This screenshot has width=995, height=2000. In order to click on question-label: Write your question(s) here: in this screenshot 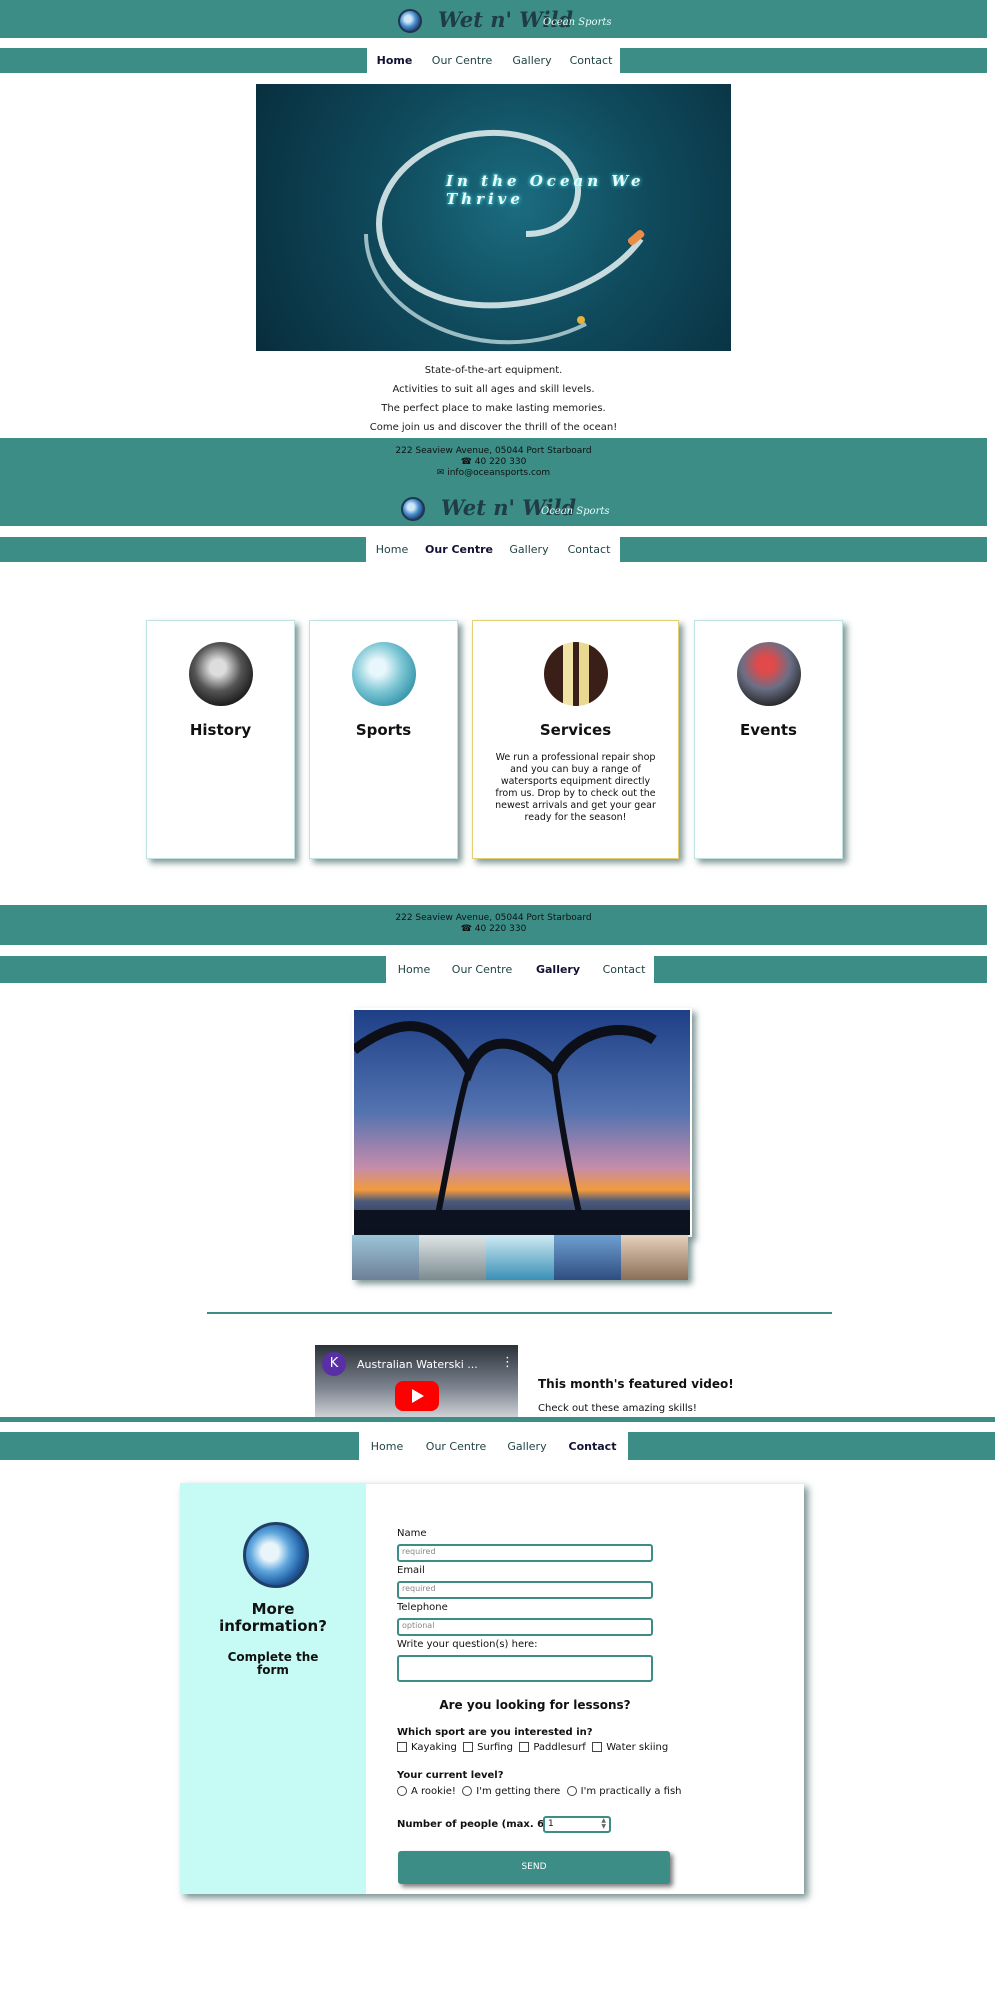, I will do `click(467, 1644)`.